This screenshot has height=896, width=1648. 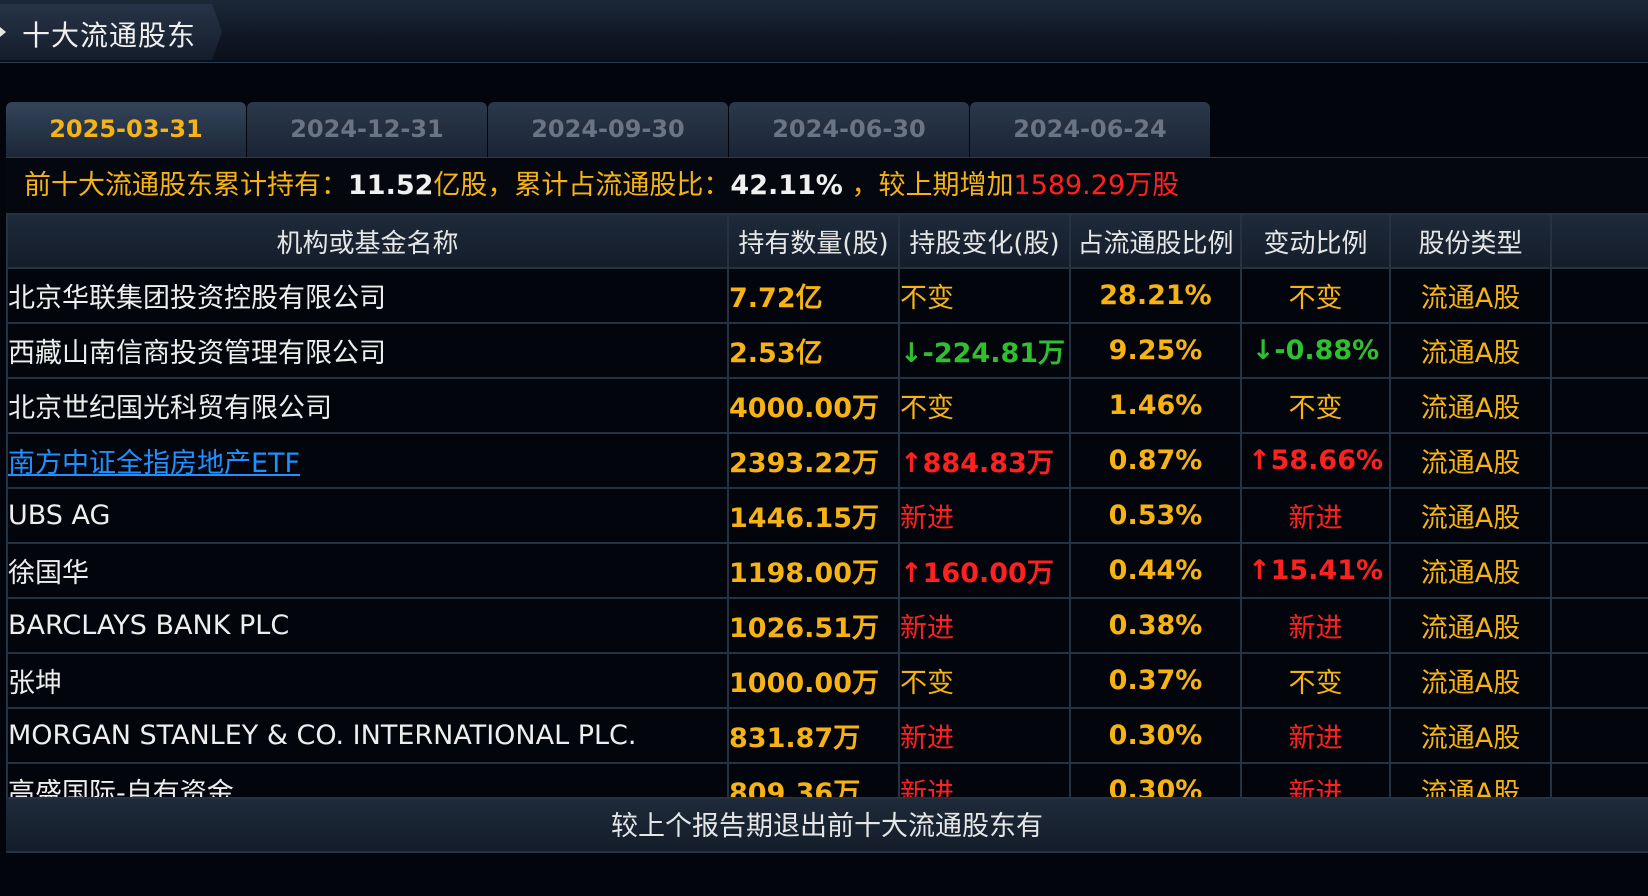 What do you see at coordinates (994, 353) in the screenshot?
I see `holding-change-value: -224.81万` at bounding box center [994, 353].